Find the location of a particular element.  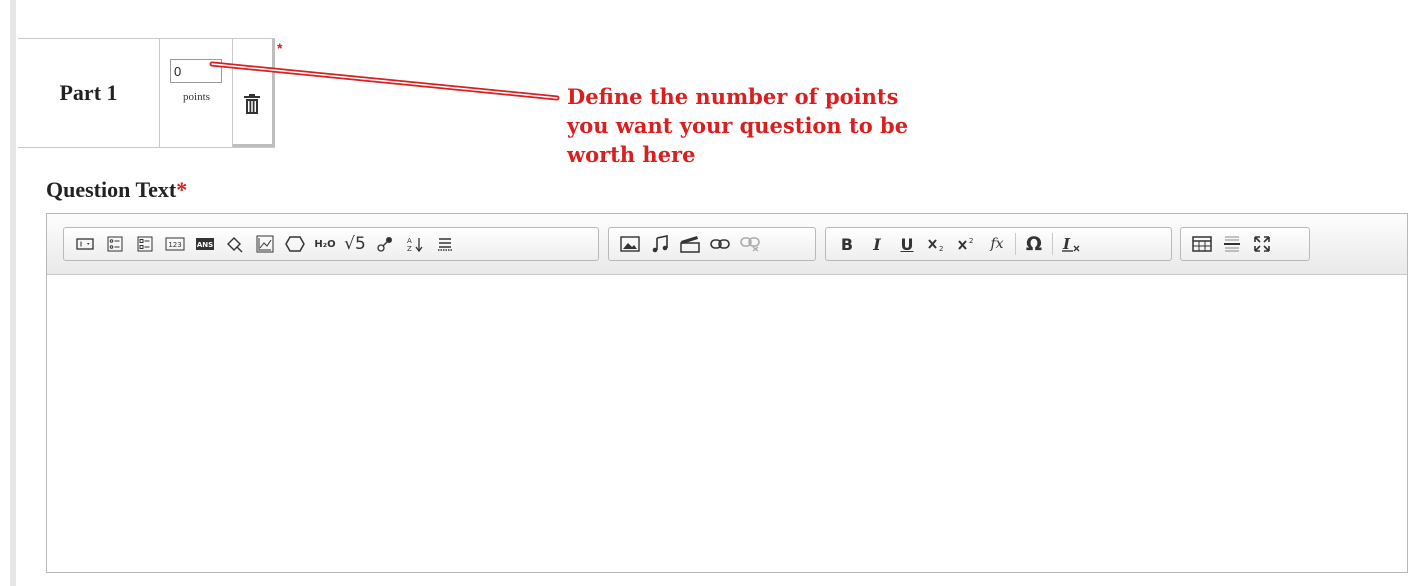

geometry-icon is located at coordinates (235, 244).